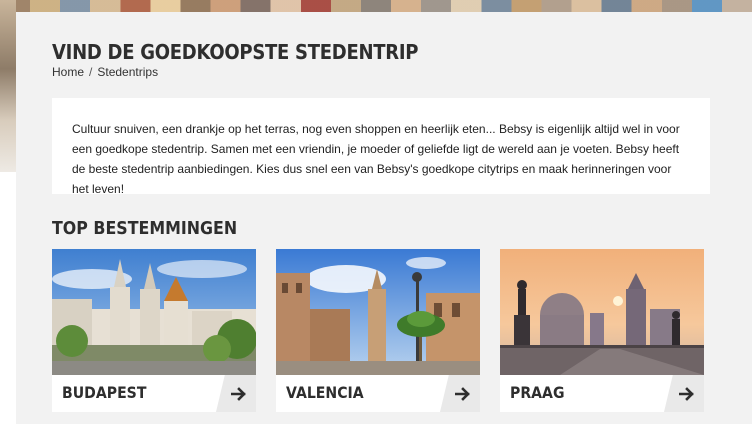  I want to click on destination-card-valencia: VALENCIA, so click(378, 330).